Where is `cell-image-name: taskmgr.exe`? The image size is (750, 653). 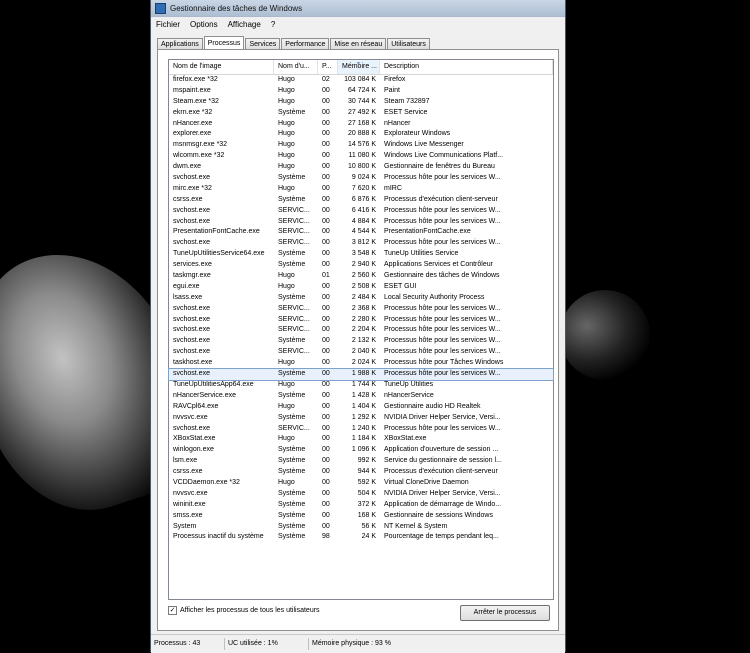 cell-image-name: taskmgr.exe is located at coordinates (192, 276).